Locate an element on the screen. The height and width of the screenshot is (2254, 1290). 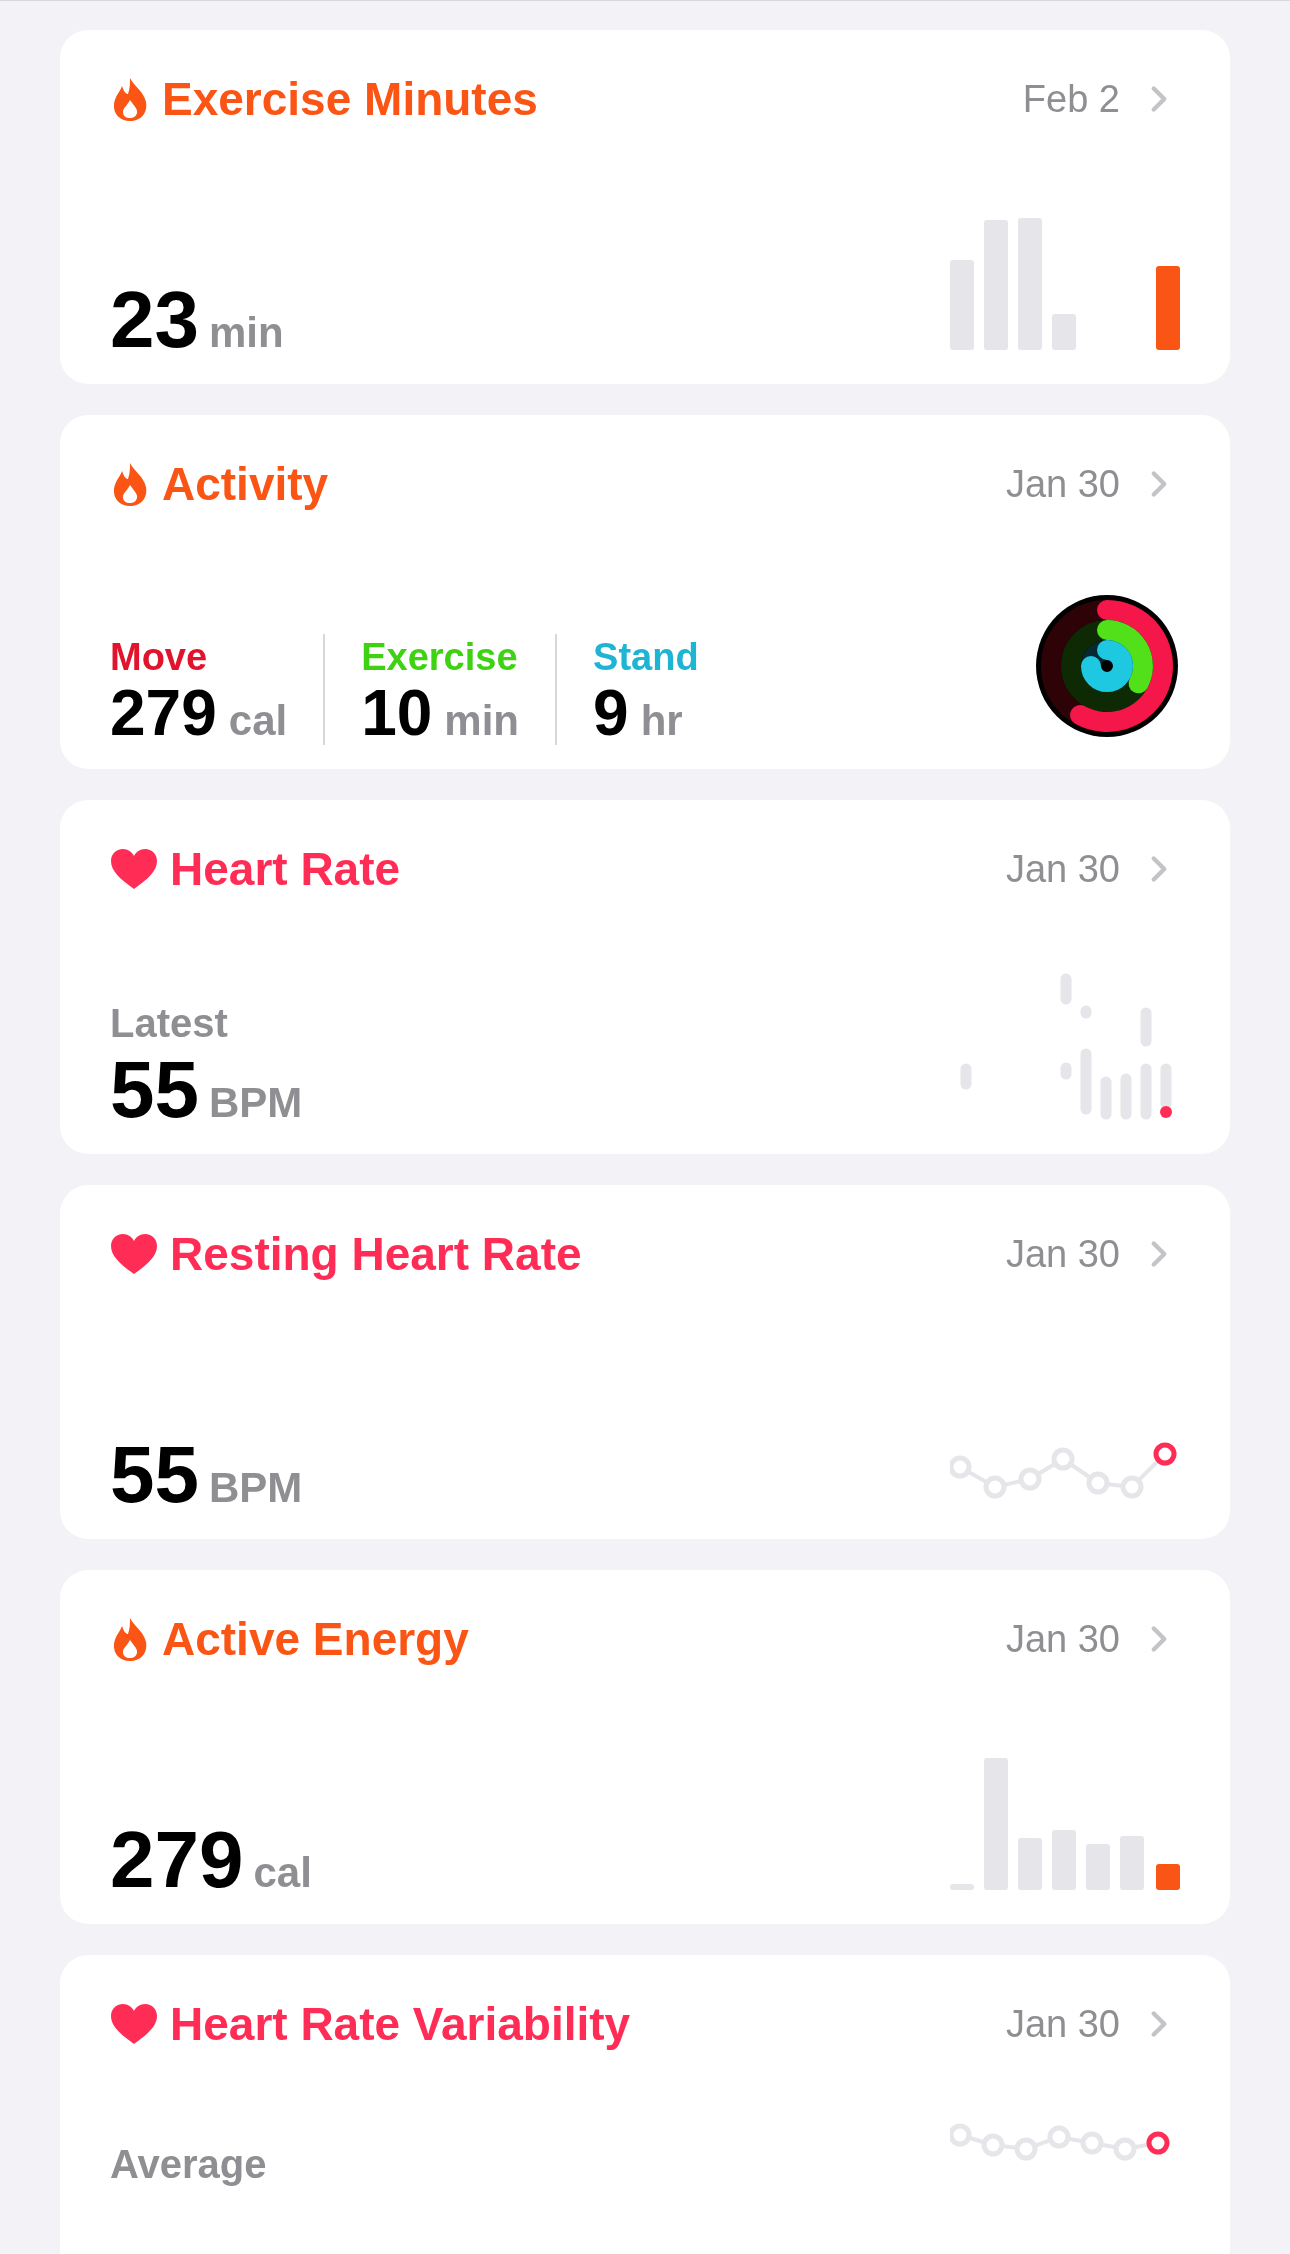
caption-label: Average is located at coordinates (188, 2164).